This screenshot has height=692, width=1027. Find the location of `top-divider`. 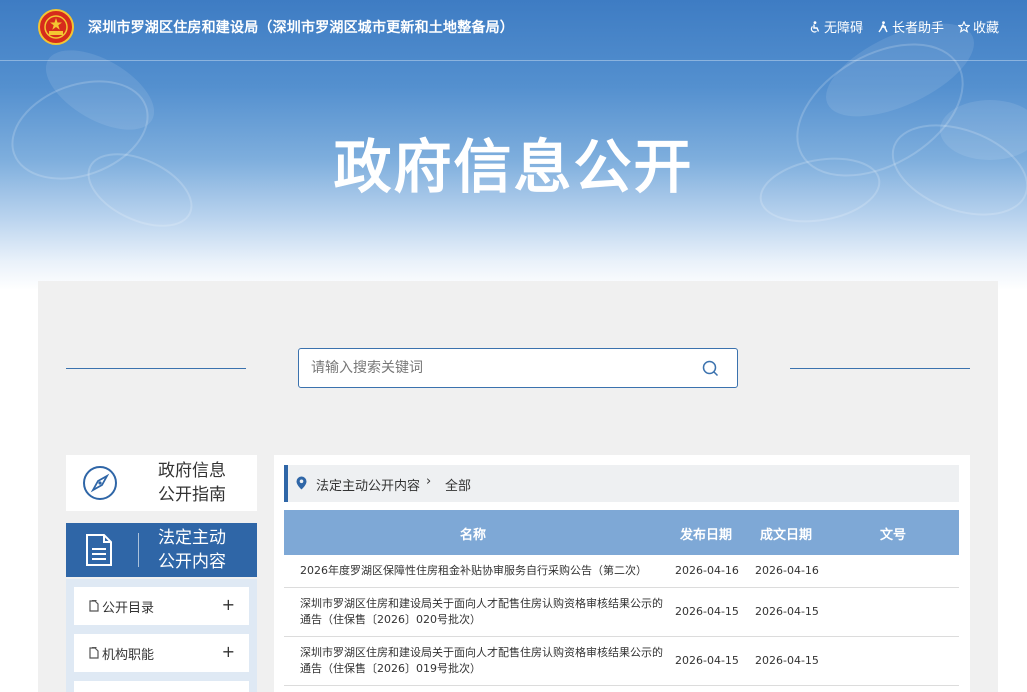

top-divider is located at coordinates (513, 60).